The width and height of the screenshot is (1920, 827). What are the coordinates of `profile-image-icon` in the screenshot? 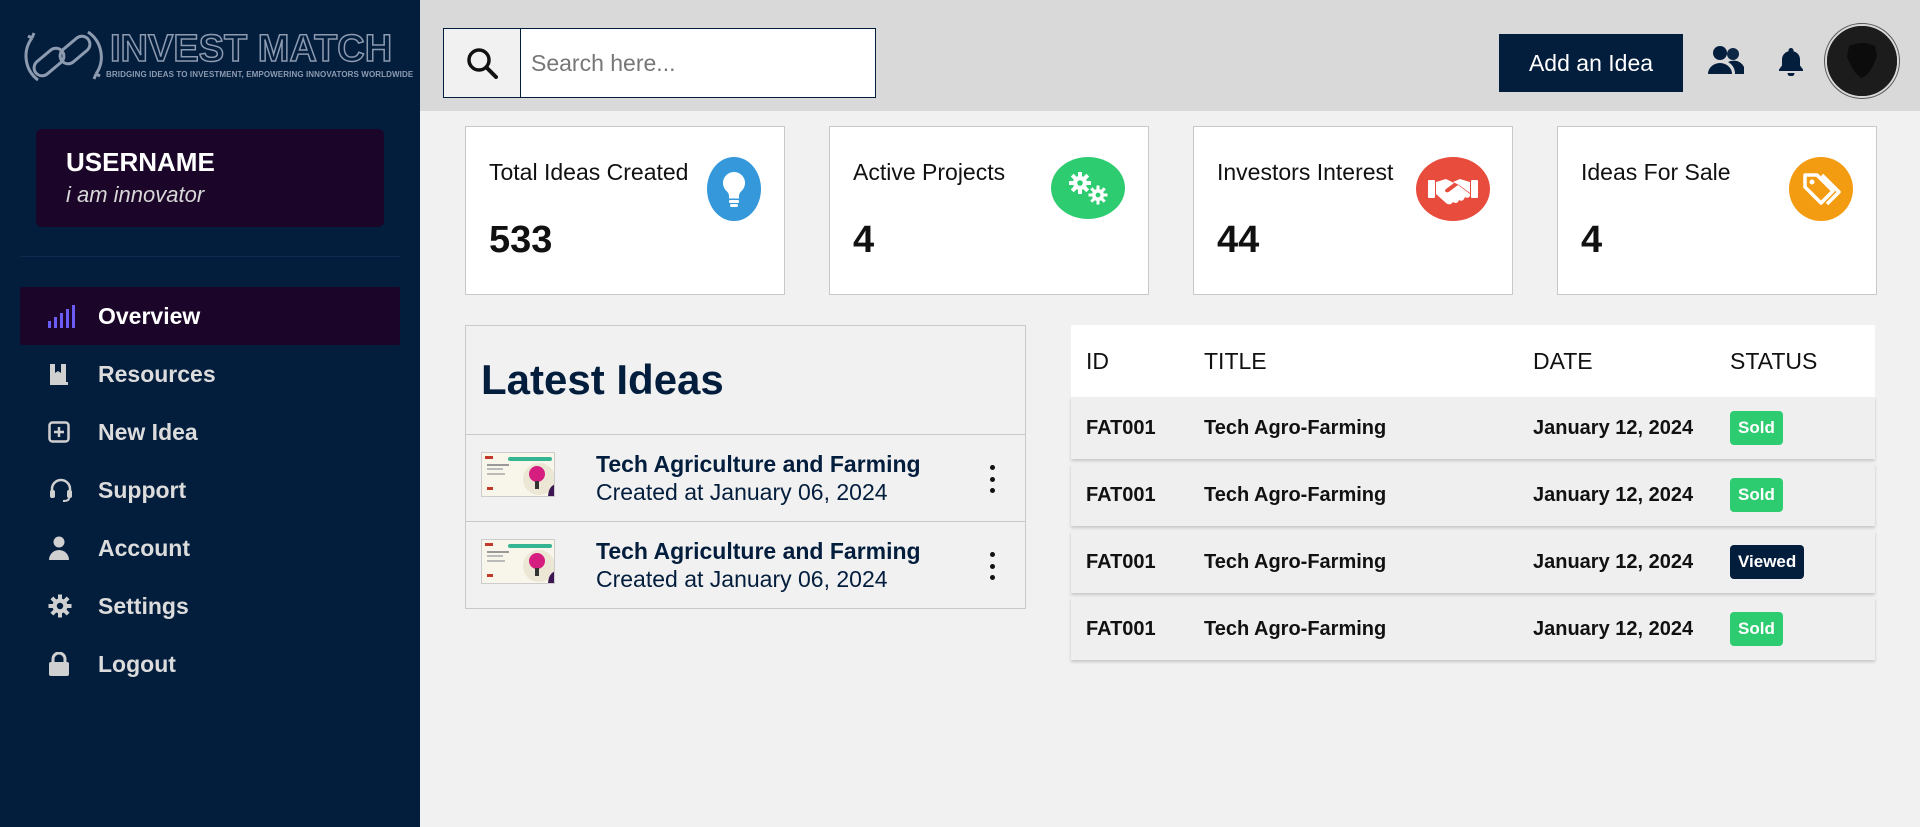 It's located at (1862, 61).